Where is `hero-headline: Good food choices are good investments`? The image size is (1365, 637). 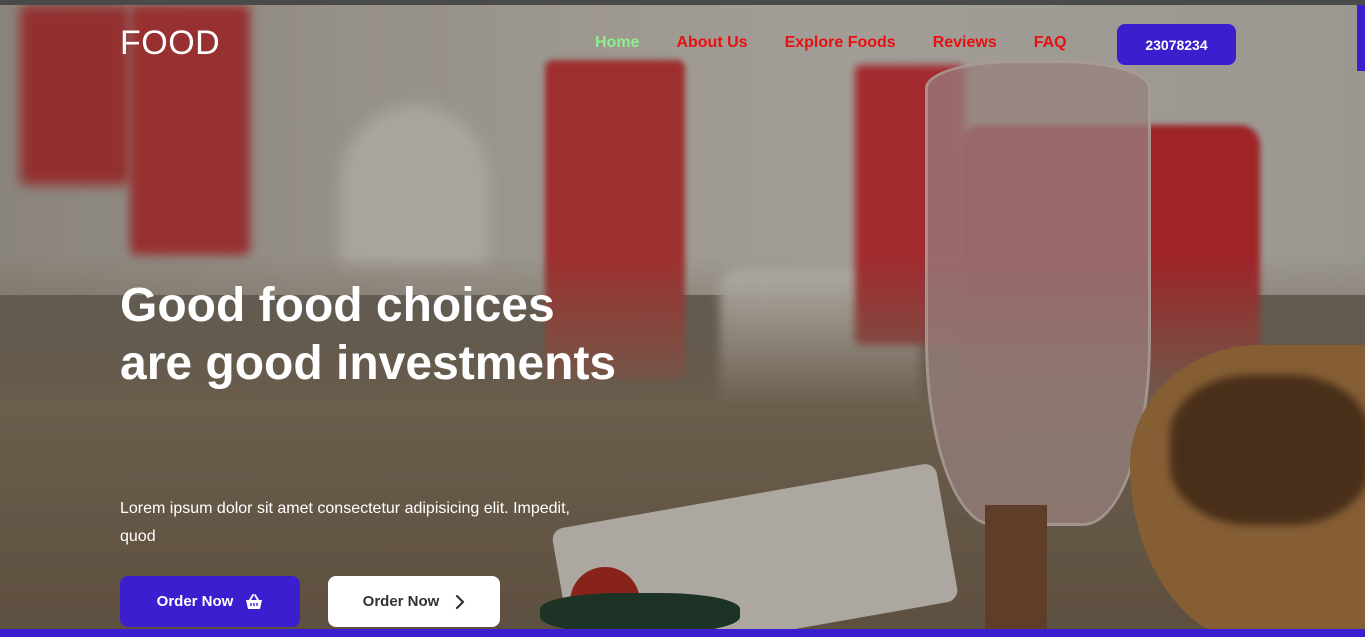 hero-headline: Good food choices are good investments is located at coordinates (368, 334).